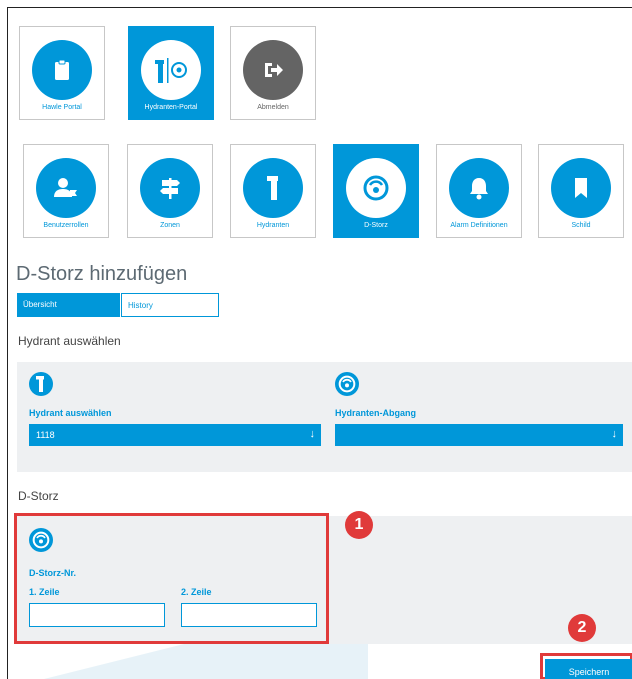 Image resolution: width=632 pixels, height=679 pixels. Describe the element at coordinates (170, 305) in the screenshot. I see `tab-history: History` at that location.